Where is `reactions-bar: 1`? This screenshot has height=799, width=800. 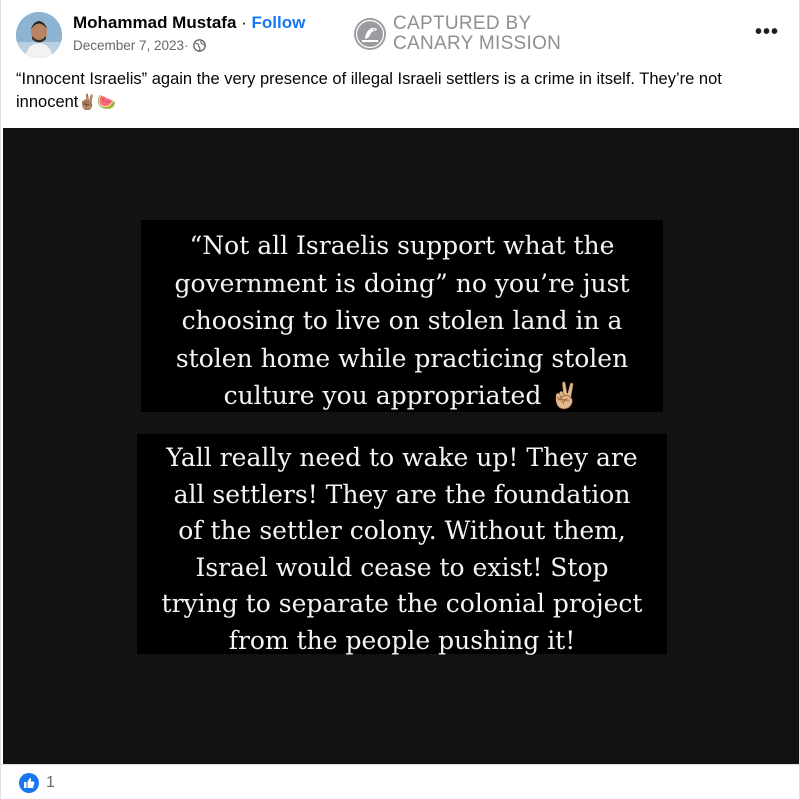 reactions-bar: 1 is located at coordinates (400, 781).